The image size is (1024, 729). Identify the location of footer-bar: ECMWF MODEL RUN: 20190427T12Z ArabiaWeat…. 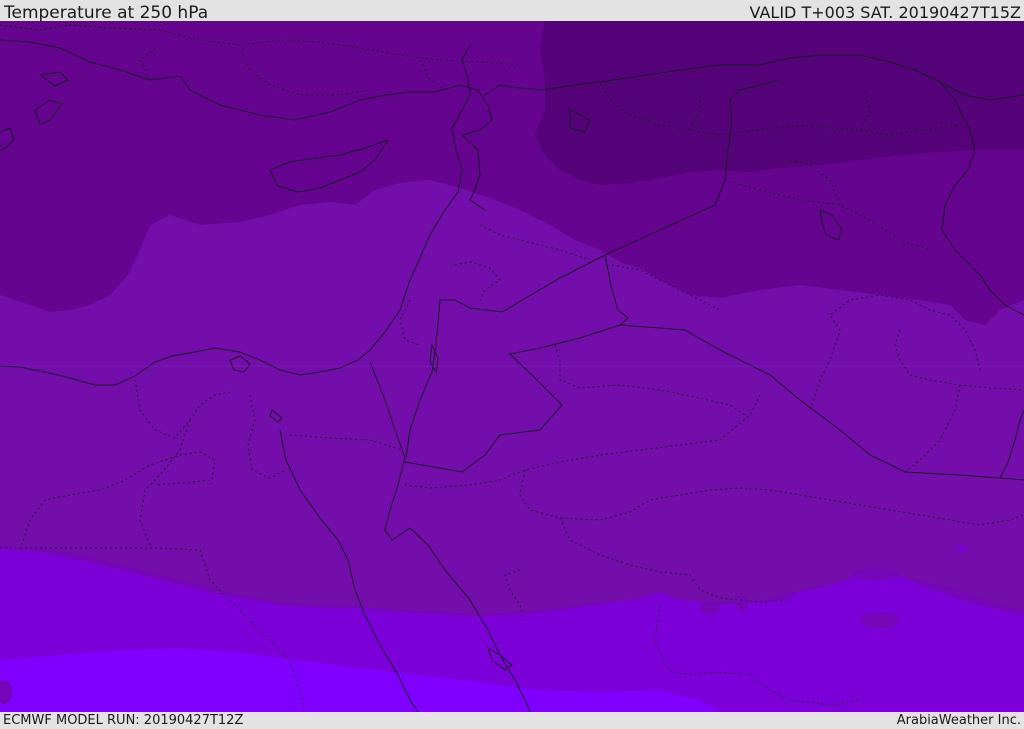
(512, 720).